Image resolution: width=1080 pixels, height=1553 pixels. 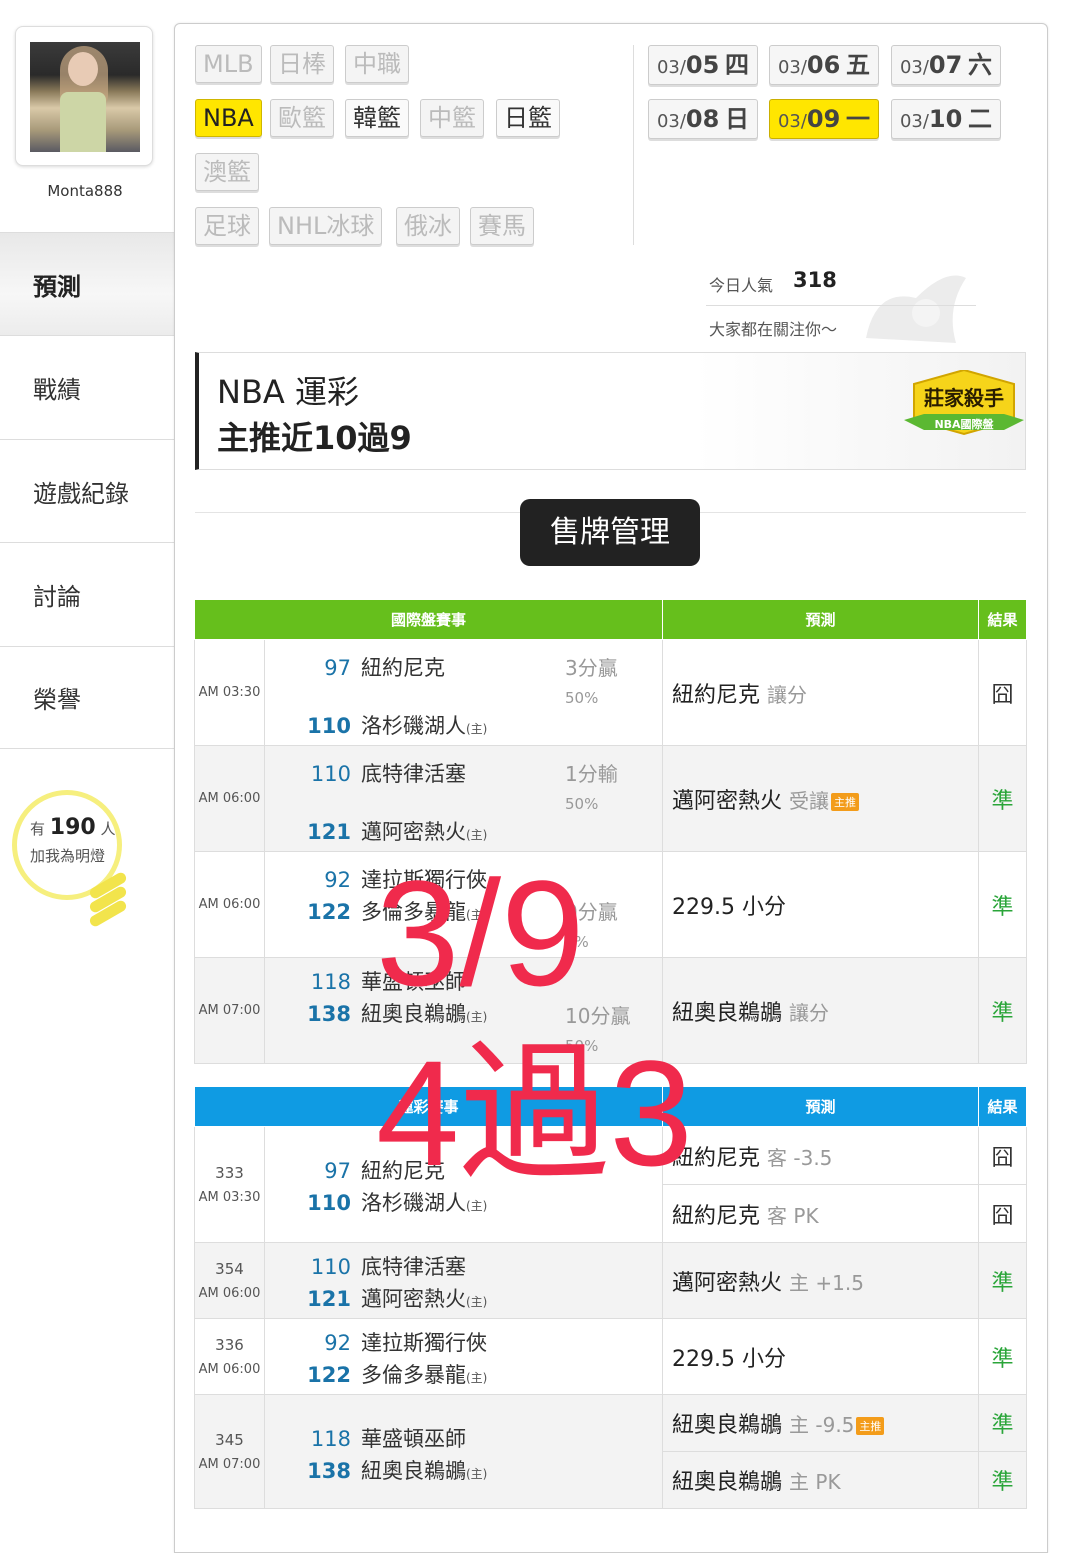 I want to click on away-line: 110 底特律活塞, so click(x=388, y=774).